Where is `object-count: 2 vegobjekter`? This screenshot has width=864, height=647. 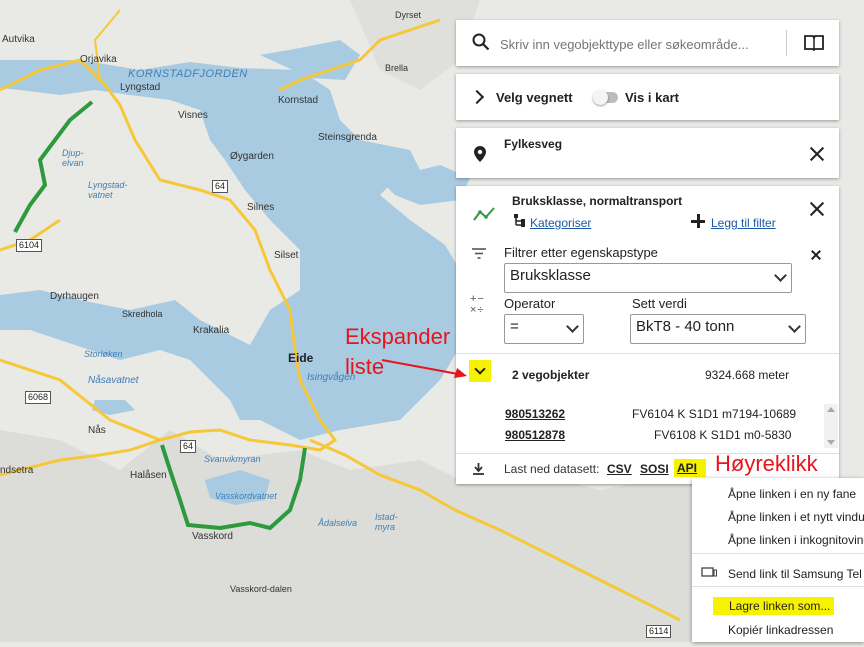 object-count: 2 vegobjekter is located at coordinates (551, 375).